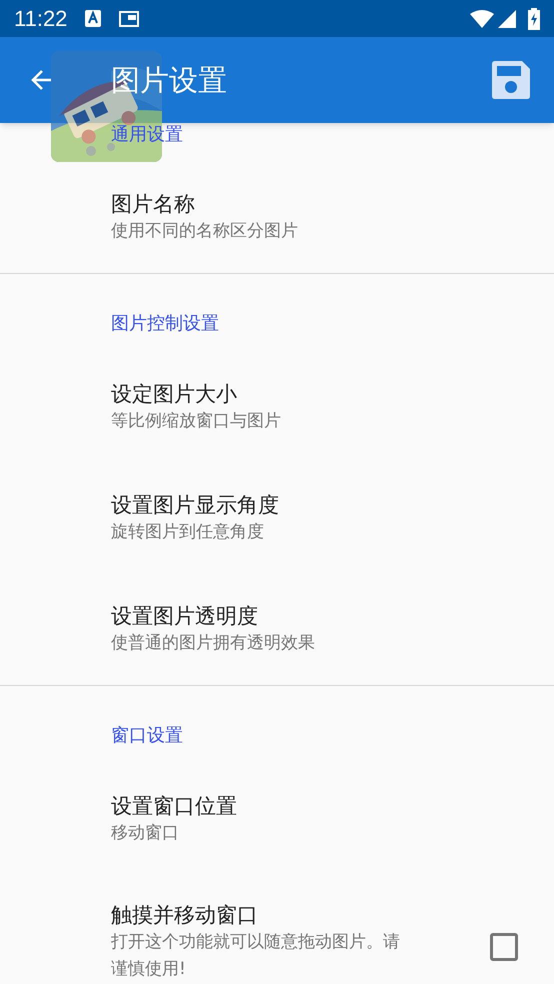 The image size is (554, 984). Describe the element at coordinates (145, 833) in the screenshot. I see `setting-summary: 移动窗口` at that location.